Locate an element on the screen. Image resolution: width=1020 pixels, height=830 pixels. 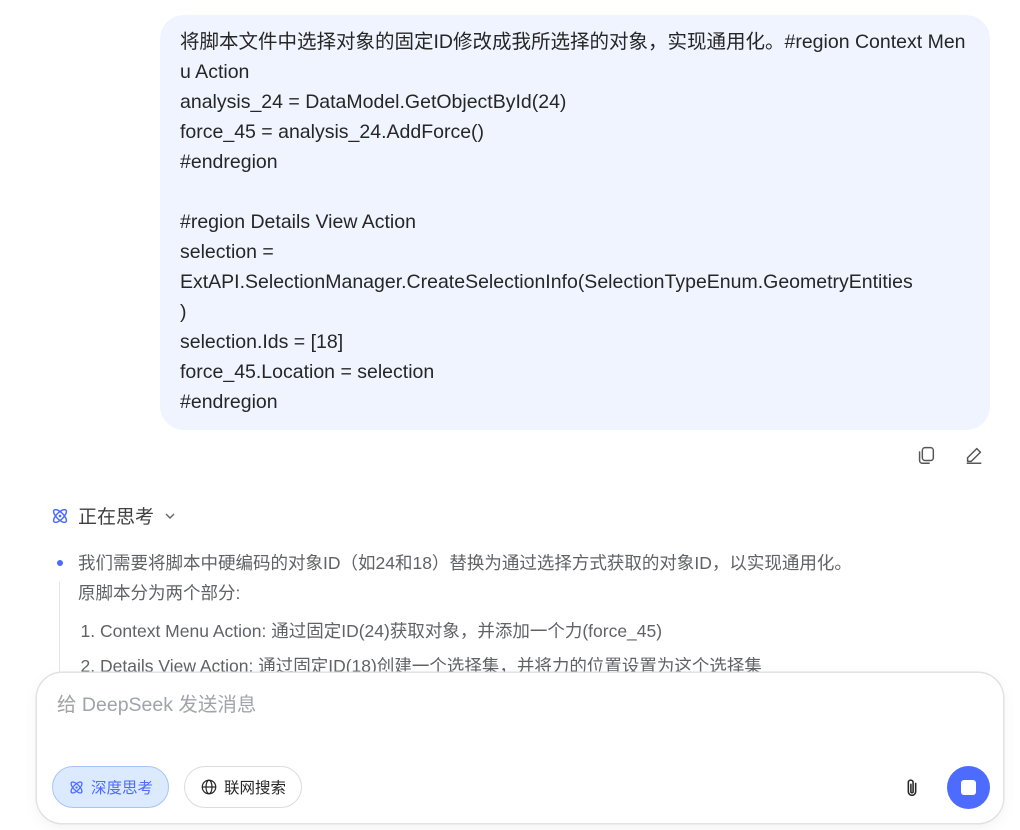
edit-icon is located at coordinates (974, 455).